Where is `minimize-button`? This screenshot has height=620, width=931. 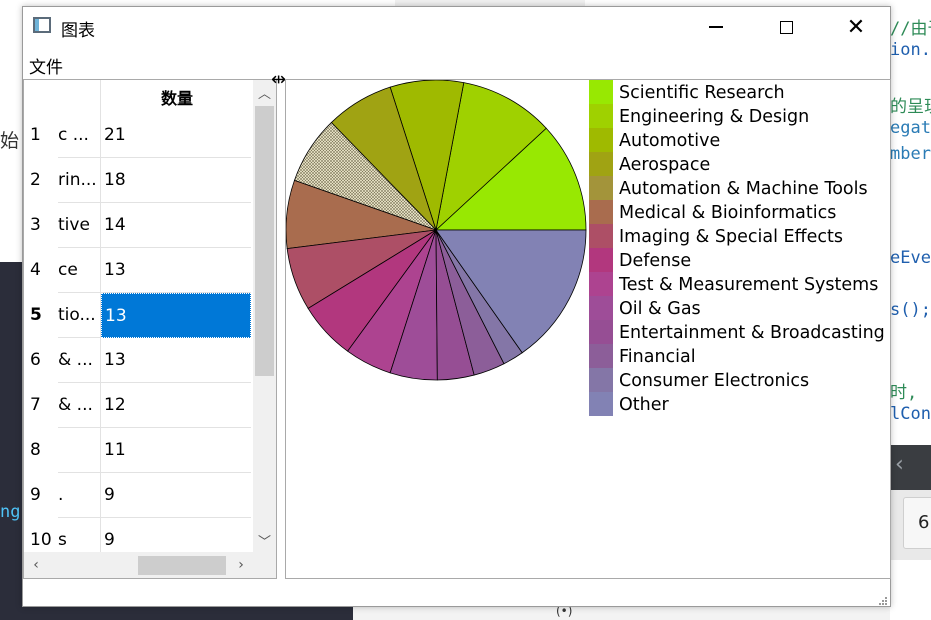 minimize-button is located at coordinates (716, 27).